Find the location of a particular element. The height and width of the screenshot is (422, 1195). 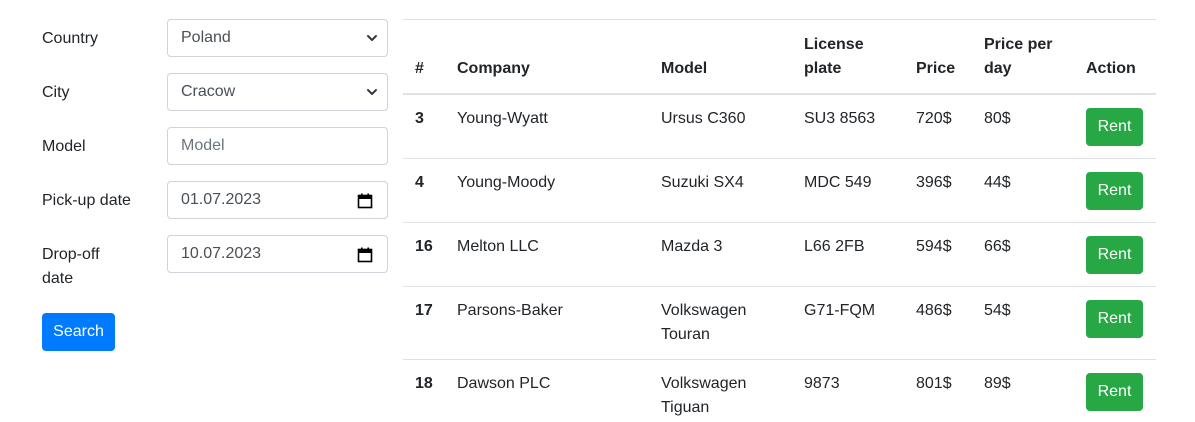

country-label: Country is located at coordinates (70, 38).